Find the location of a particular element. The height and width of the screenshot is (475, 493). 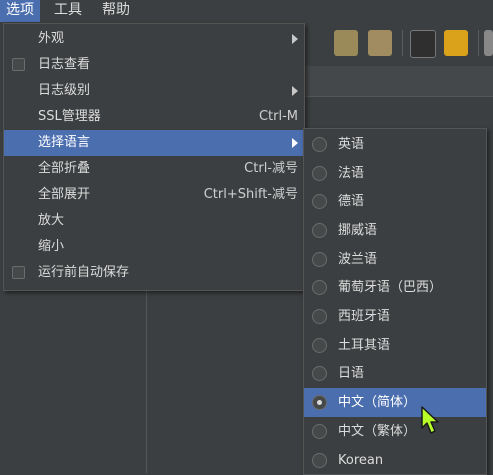

language-label: 土耳其语 is located at coordinates (364, 345).